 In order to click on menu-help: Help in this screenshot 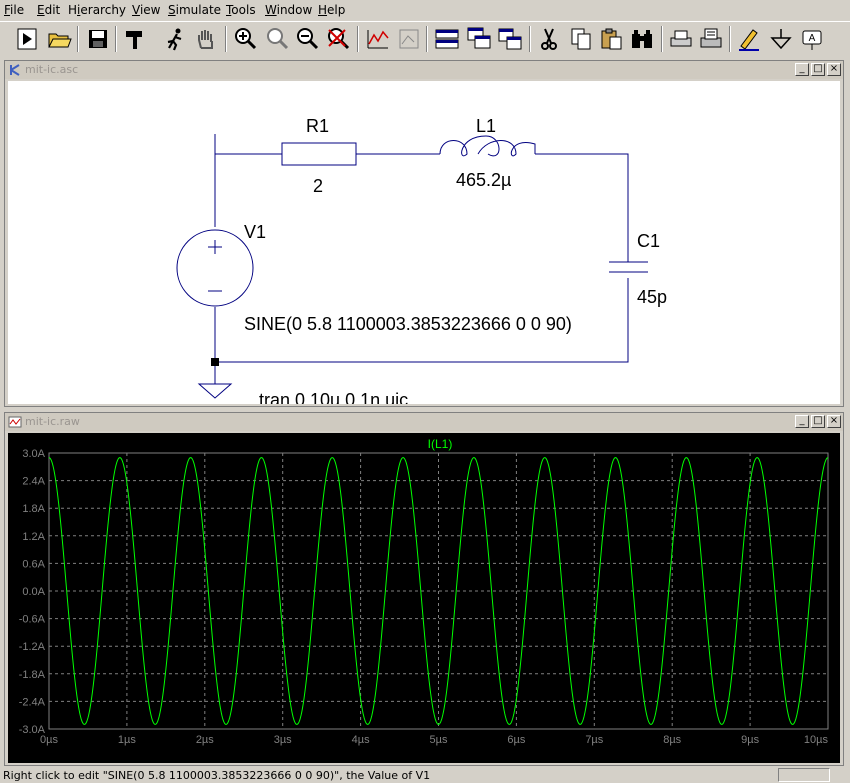, I will do `click(331, 10)`.